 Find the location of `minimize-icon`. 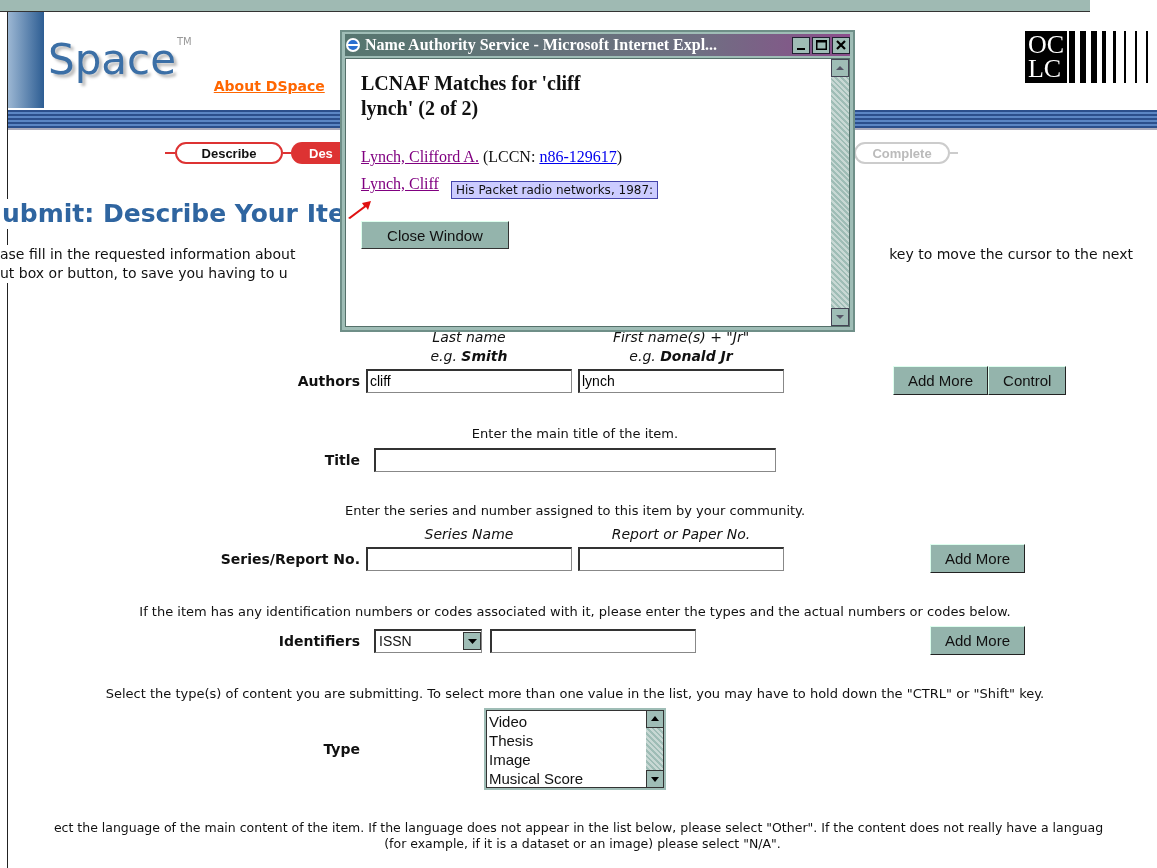

minimize-icon is located at coordinates (801, 49).